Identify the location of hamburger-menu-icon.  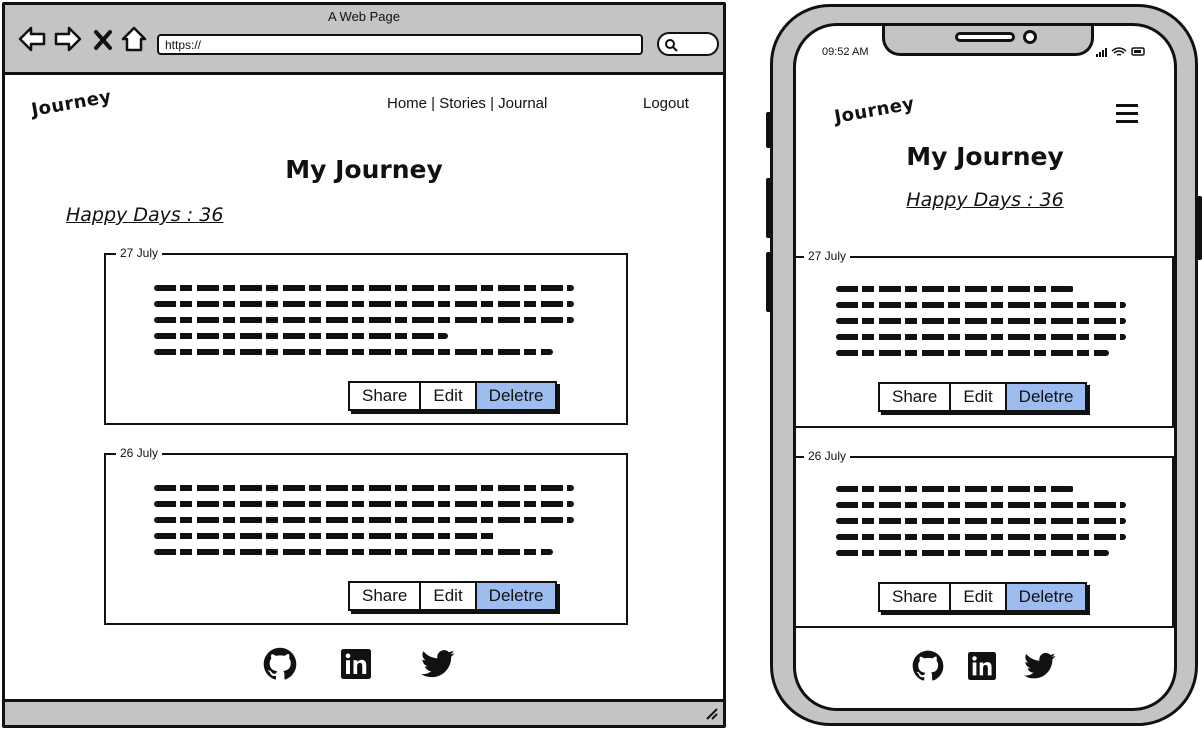
(1127, 116).